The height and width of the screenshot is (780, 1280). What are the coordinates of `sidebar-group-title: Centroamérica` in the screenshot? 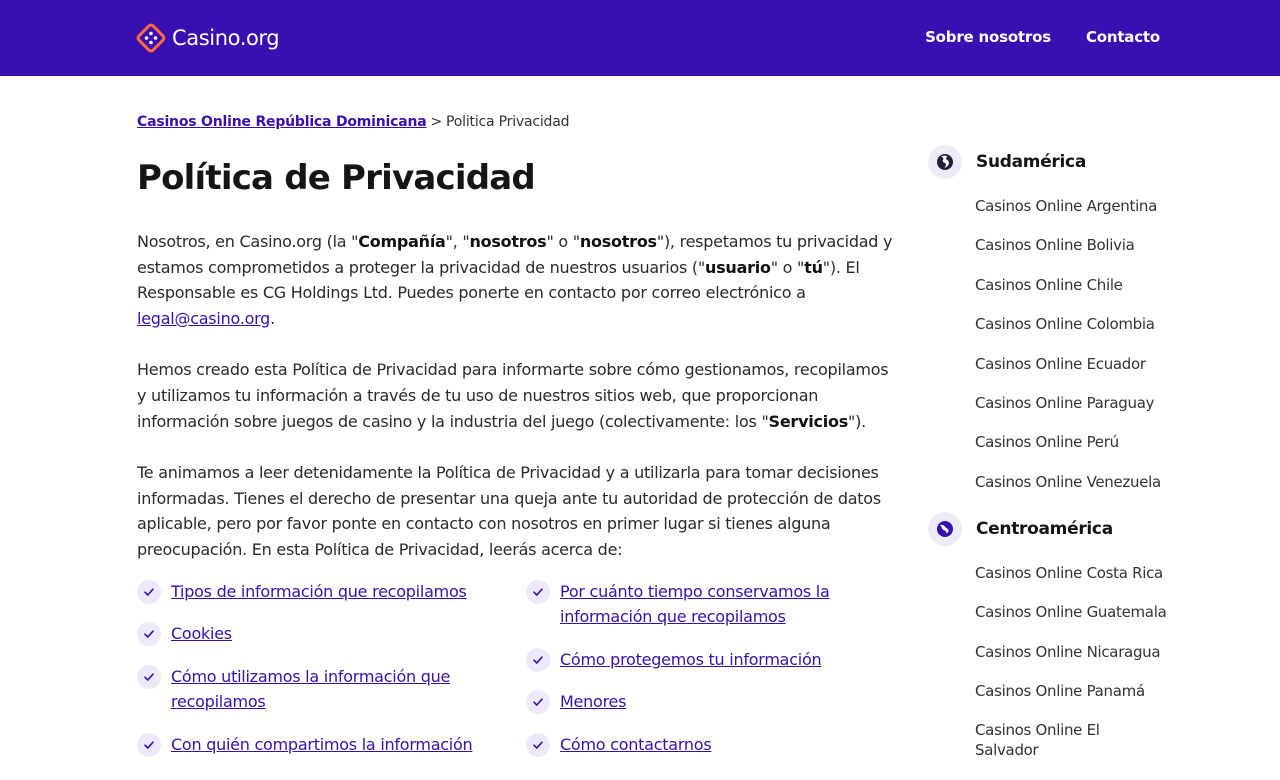 It's located at (1044, 528).